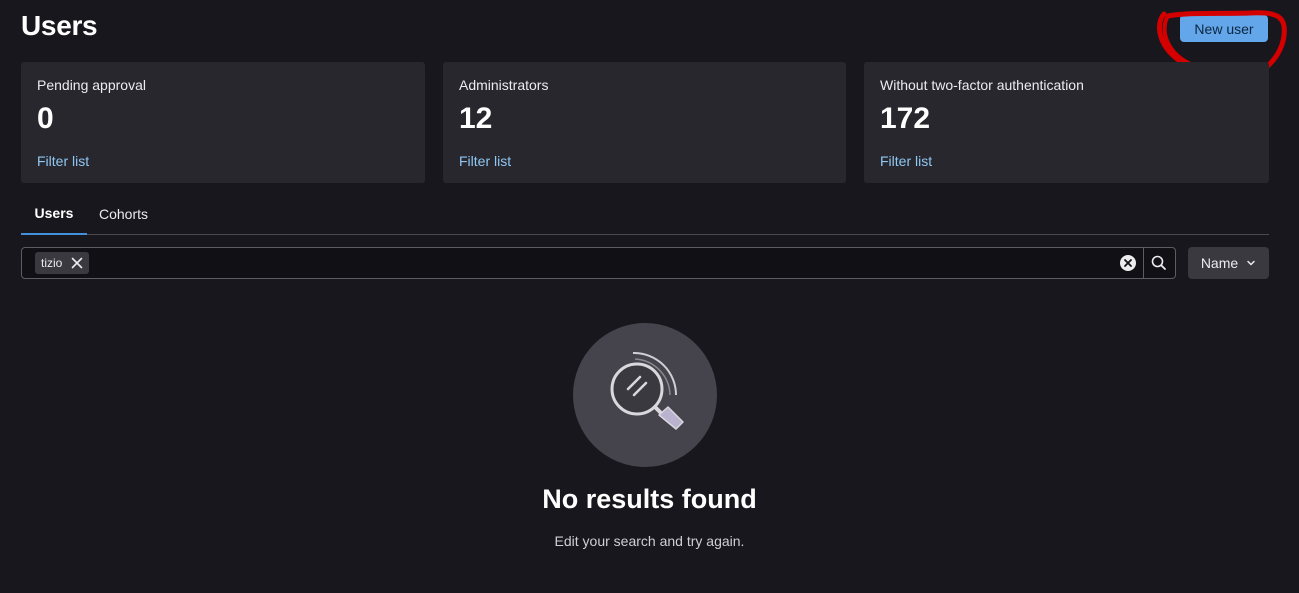 The image size is (1299, 593). Describe the element at coordinates (1251, 263) in the screenshot. I see `chevron-down-icon` at that location.